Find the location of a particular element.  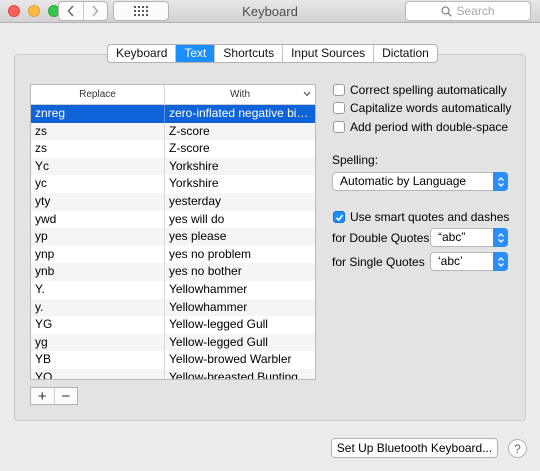

double-quotes-value: “abc” is located at coordinates (452, 237).